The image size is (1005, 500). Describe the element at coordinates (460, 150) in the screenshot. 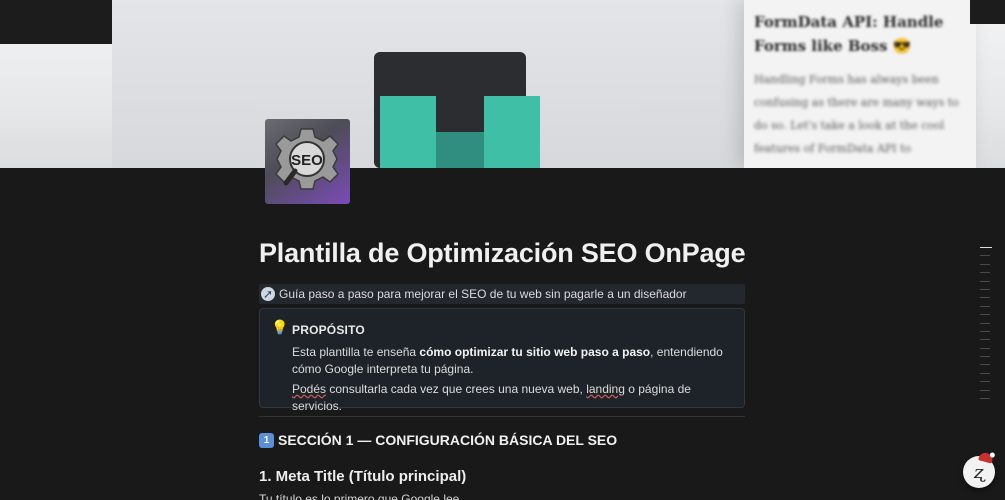

I see `cover-logo-mid-bar` at that location.